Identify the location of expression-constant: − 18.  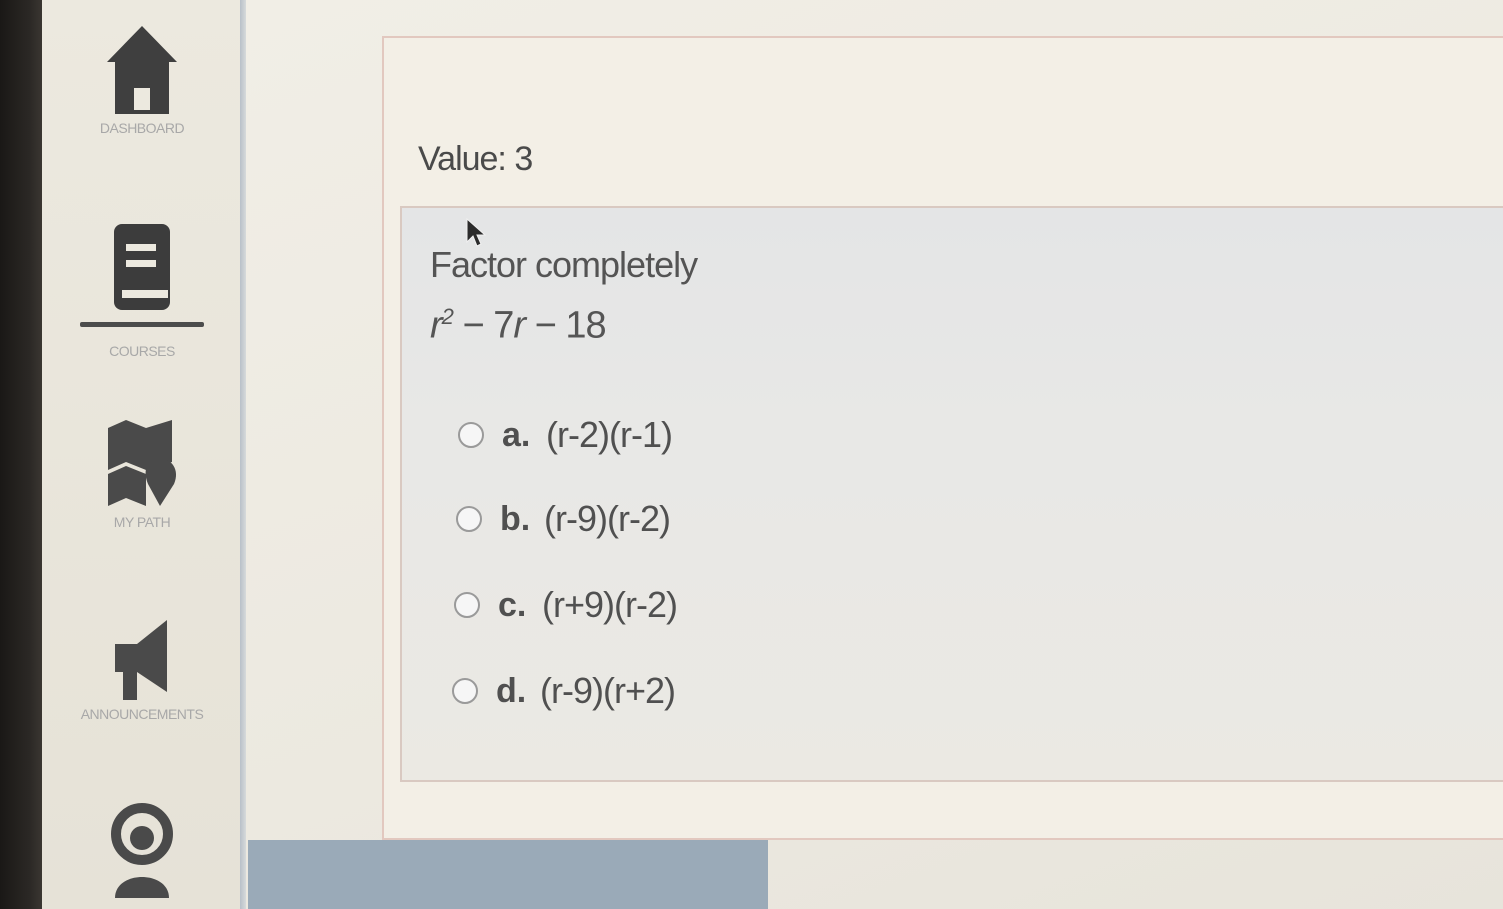
(566, 325).